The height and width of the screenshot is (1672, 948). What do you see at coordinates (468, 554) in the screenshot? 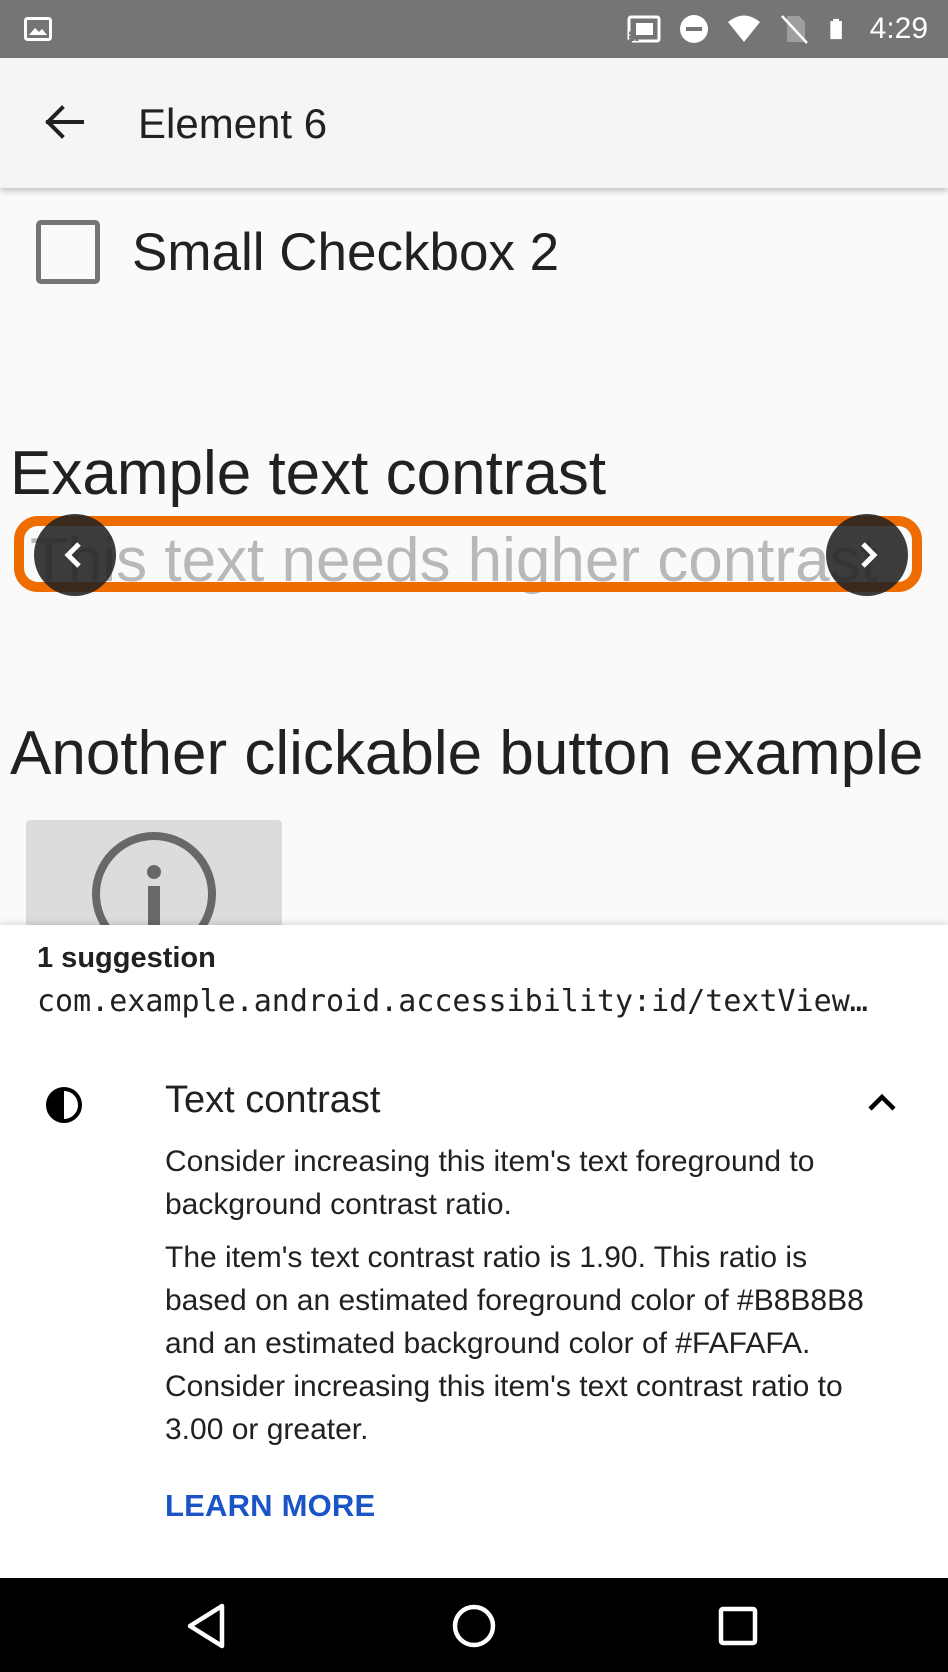
I see `highlight-frame` at bounding box center [468, 554].